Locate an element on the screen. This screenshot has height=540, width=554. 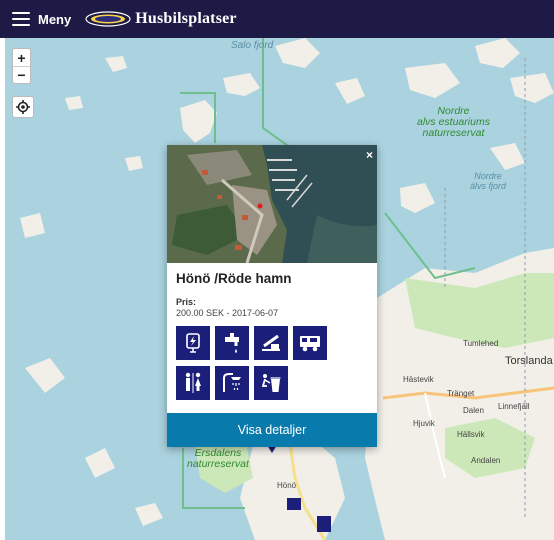
zoom-in-button: + is located at coordinates (21, 57).